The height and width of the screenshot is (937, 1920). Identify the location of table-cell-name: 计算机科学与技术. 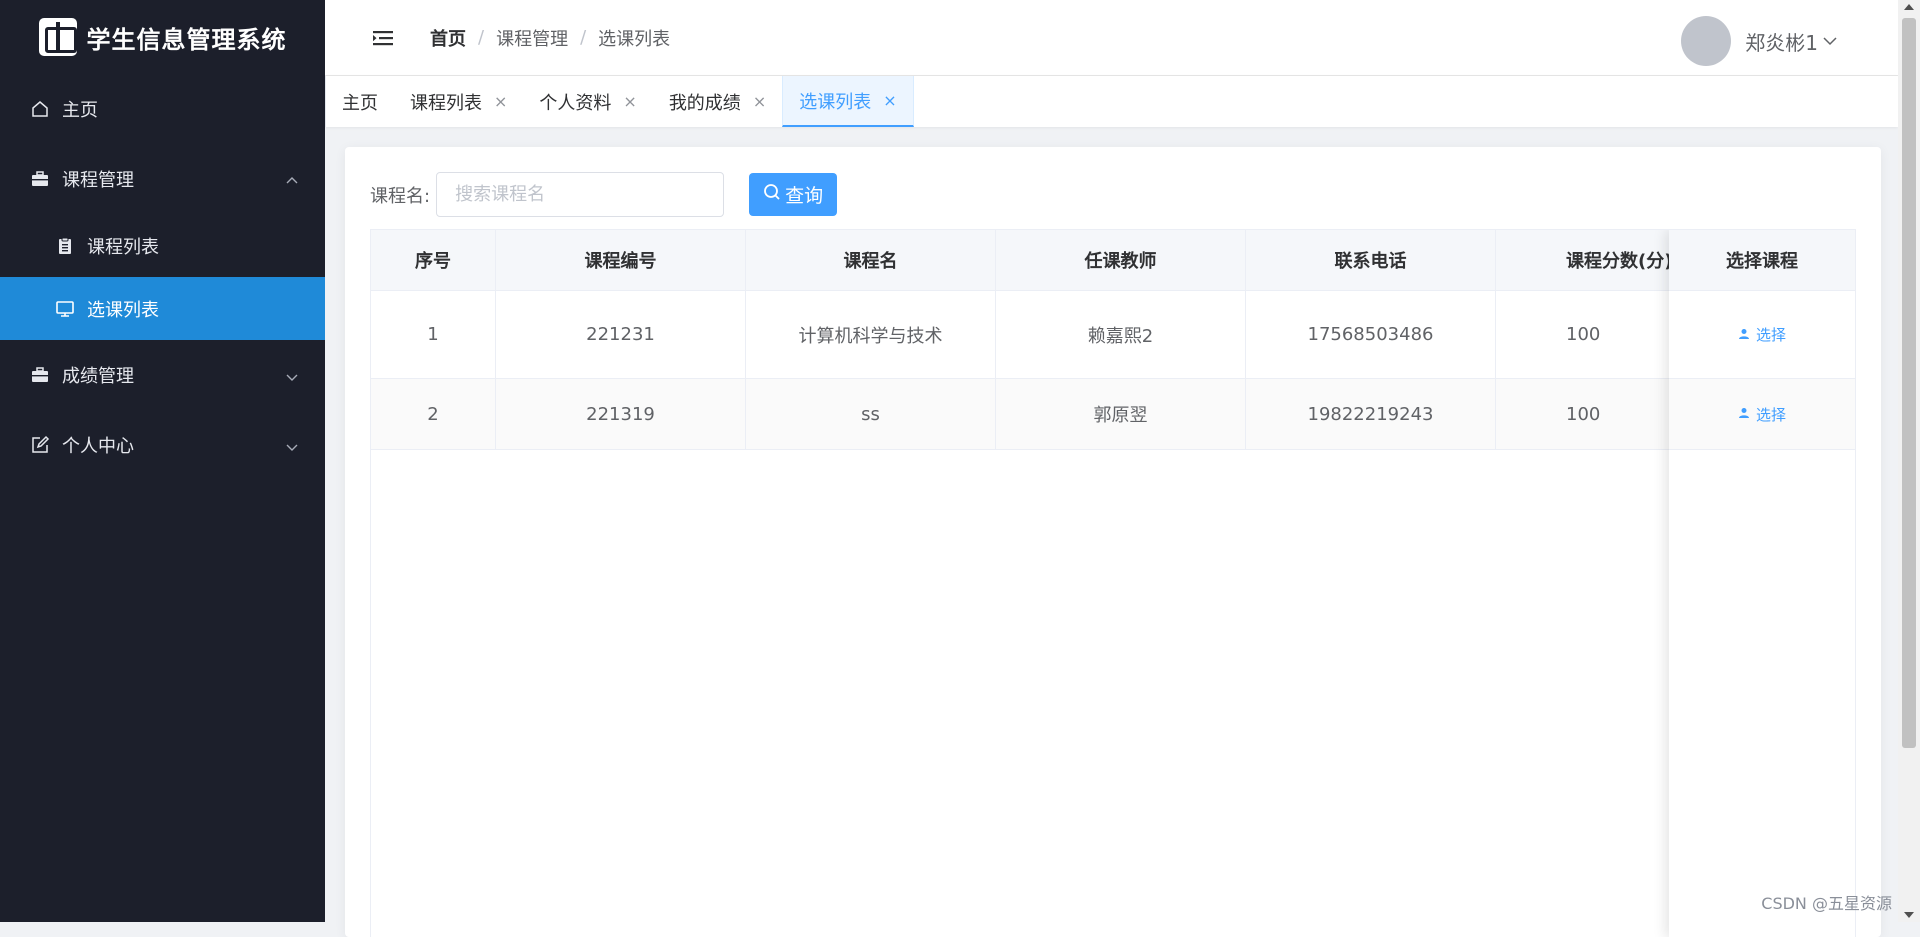
(871, 335).